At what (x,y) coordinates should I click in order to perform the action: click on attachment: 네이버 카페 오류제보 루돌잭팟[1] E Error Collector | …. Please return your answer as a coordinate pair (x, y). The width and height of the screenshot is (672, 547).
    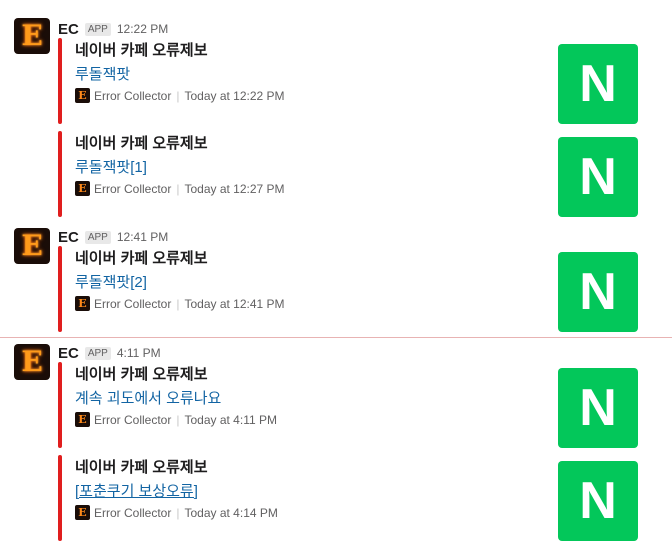
    Looking at the image, I should click on (348, 174).